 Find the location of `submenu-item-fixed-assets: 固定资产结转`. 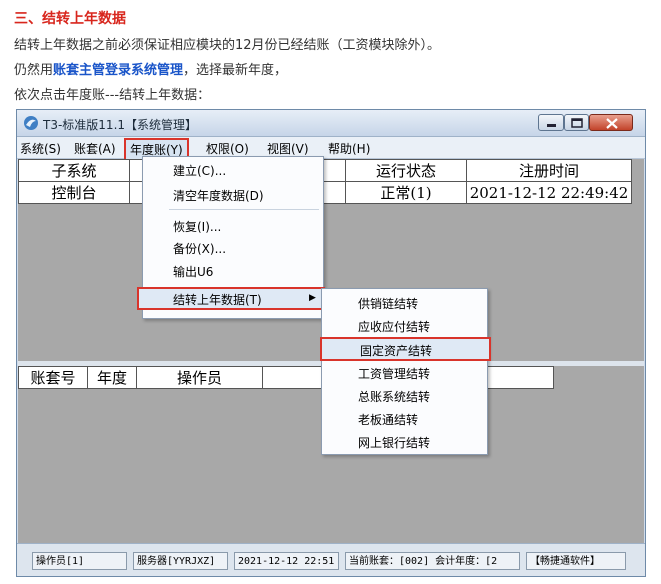

submenu-item-fixed-assets: 固定资产结转 is located at coordinates (405, 349).